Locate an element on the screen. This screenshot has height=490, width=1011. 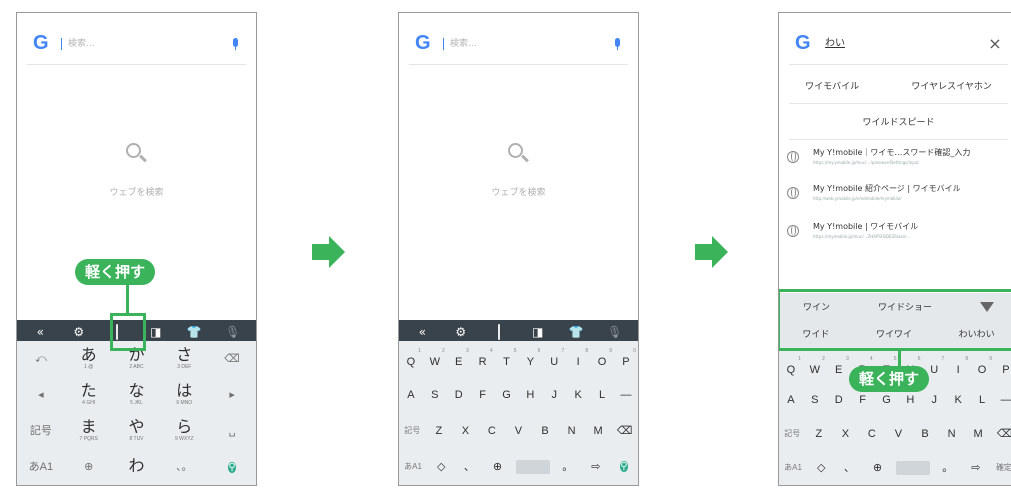
cursor-left-key: ◂ is located at coordinates (41, 395).